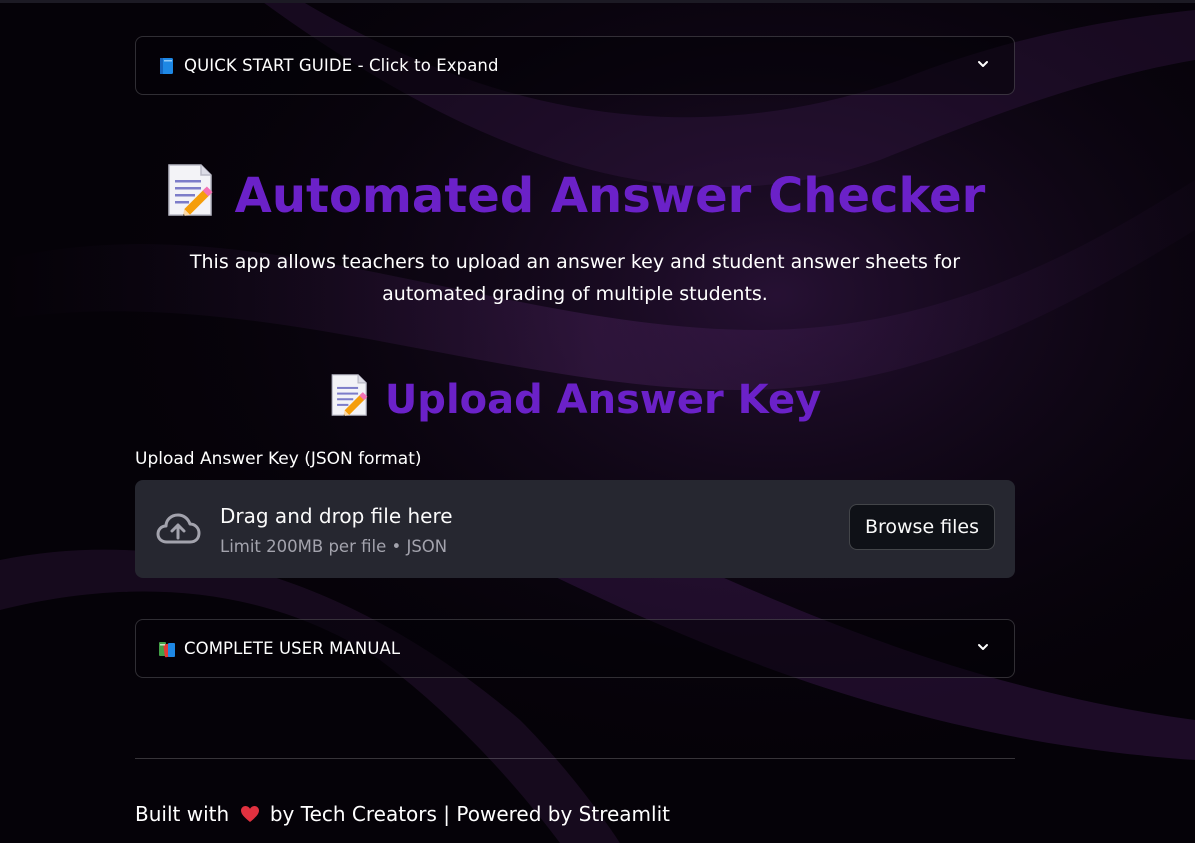 The image size is (1195, 843). What do you see at coordinates (334, 546) in the screenshot?
I see `dropzone-limit: Limit 200MB per file • JSON` at bounding box center [334, 546].